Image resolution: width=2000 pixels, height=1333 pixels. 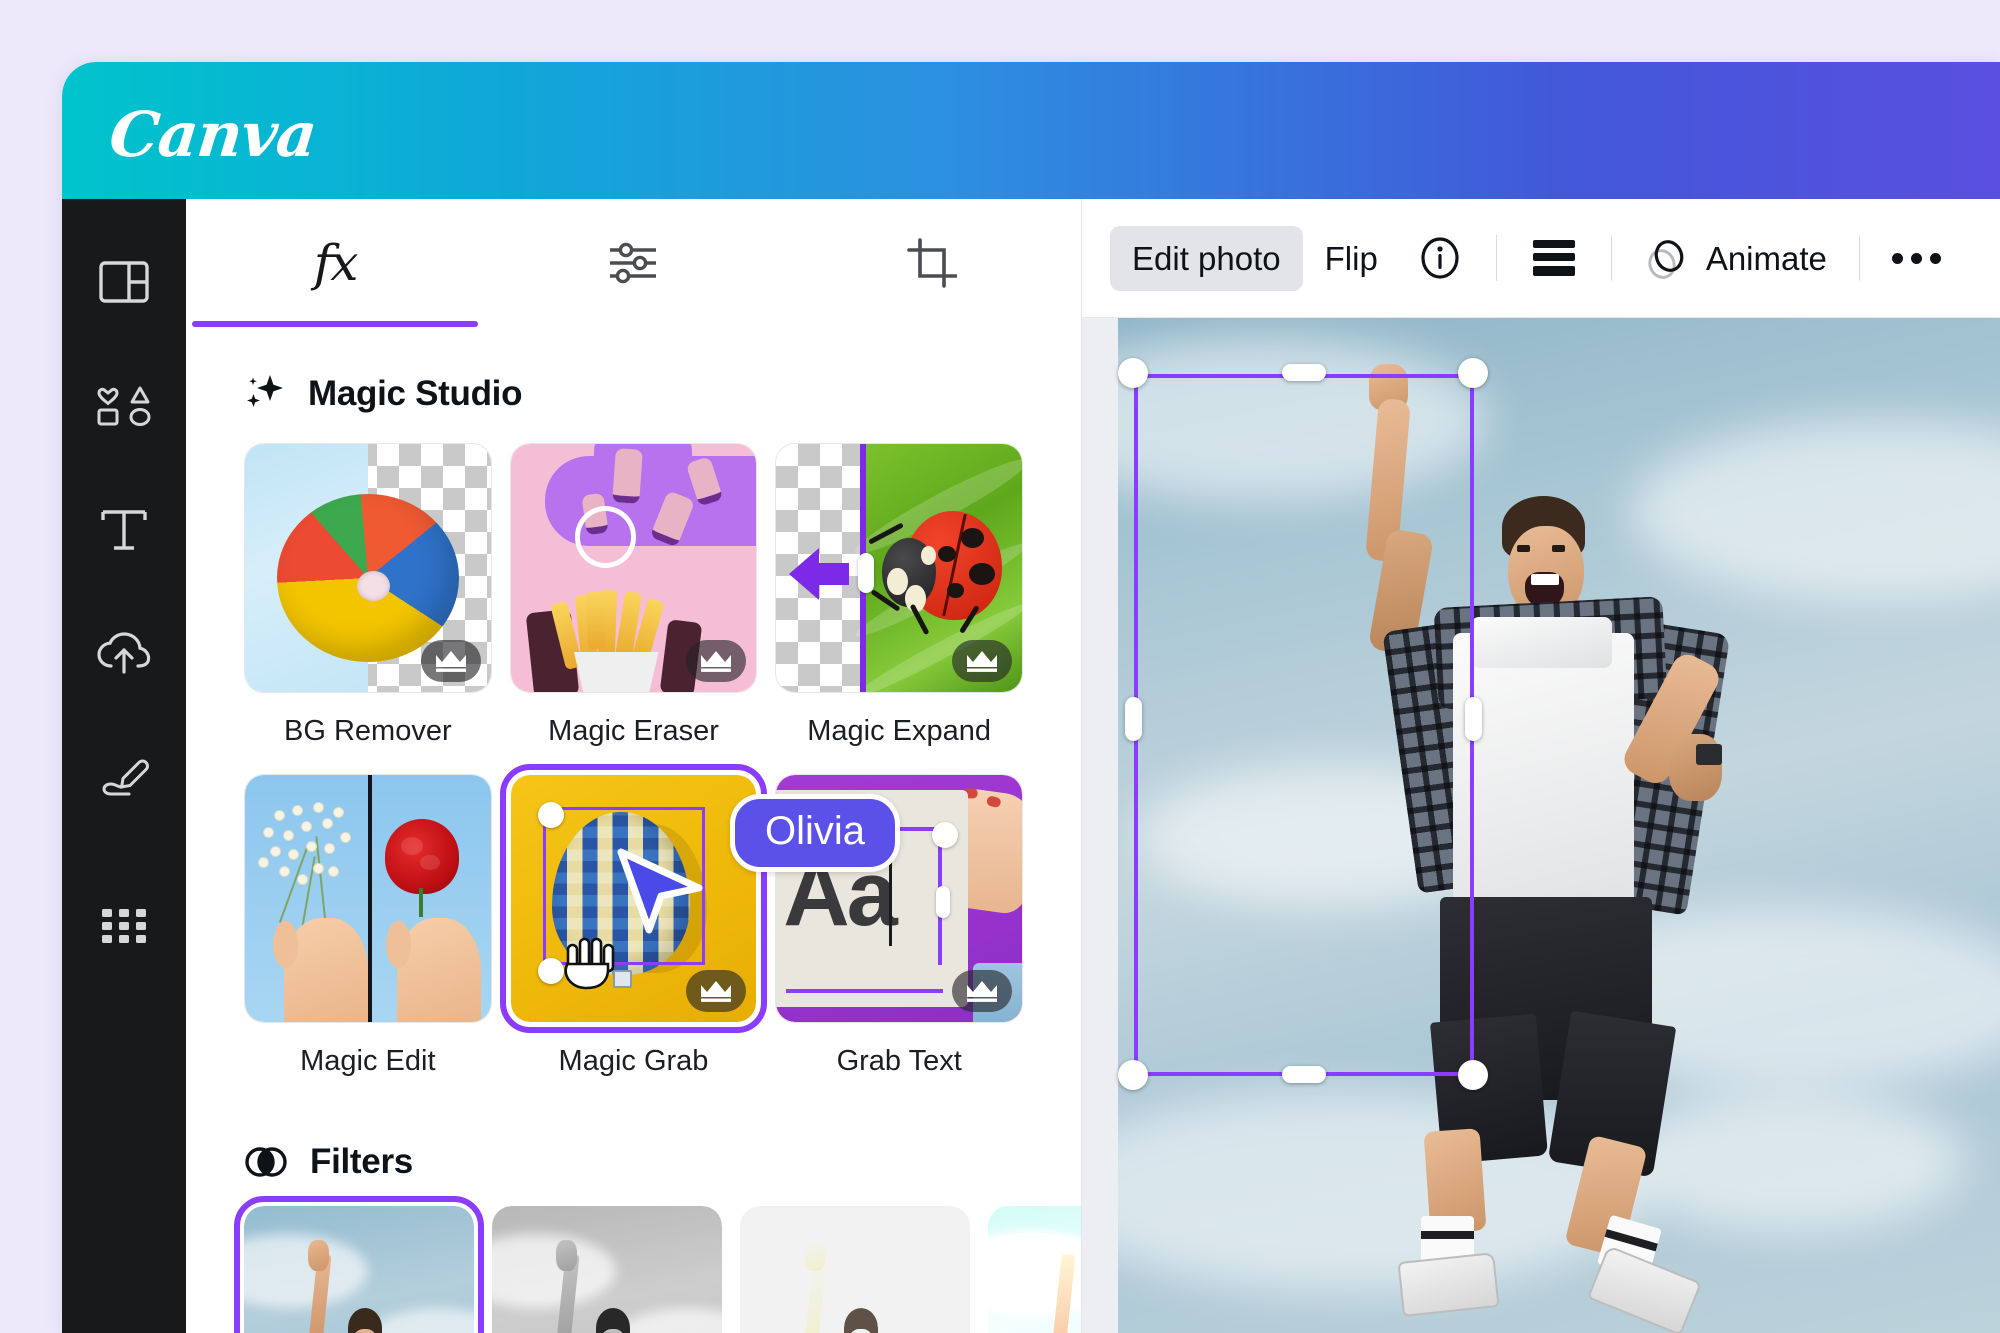 What do you see at coordinates (1473, 373) in the screenshot?
I see `resize-handle-top-right` at bounding box center [1473, 373].